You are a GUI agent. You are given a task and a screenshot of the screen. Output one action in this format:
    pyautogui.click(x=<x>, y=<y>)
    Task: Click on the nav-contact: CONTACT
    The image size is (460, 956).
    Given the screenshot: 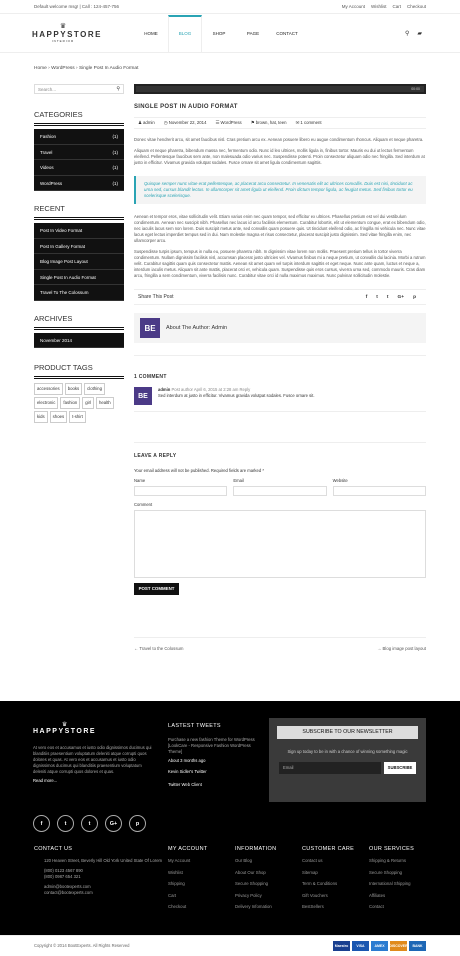 What is the action you would take?
    pyautogui.click(x=287, y=34)
    